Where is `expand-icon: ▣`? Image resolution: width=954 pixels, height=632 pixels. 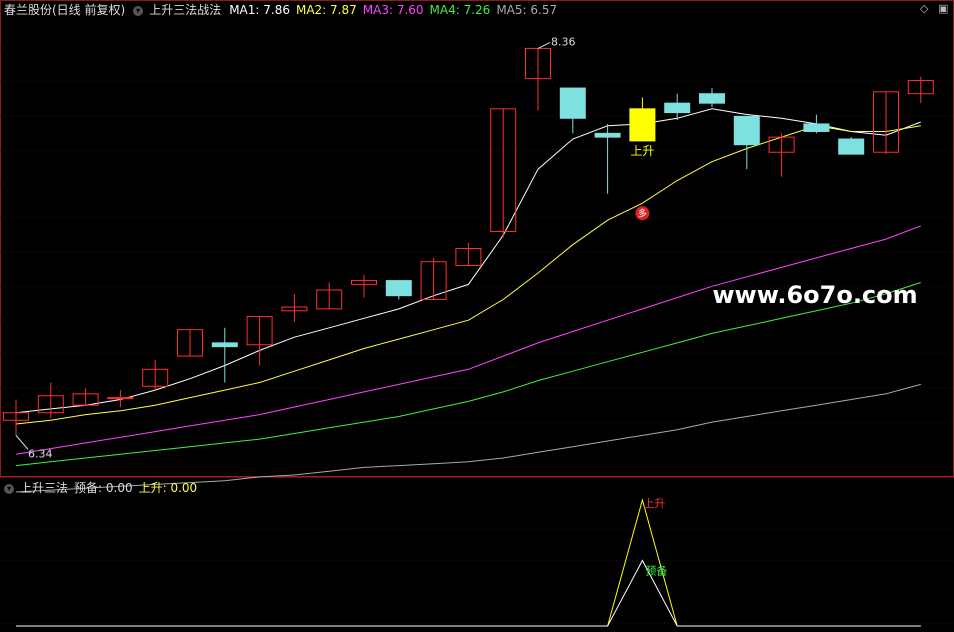 expand-icon: ▣ is located at coordinates (943, 8).